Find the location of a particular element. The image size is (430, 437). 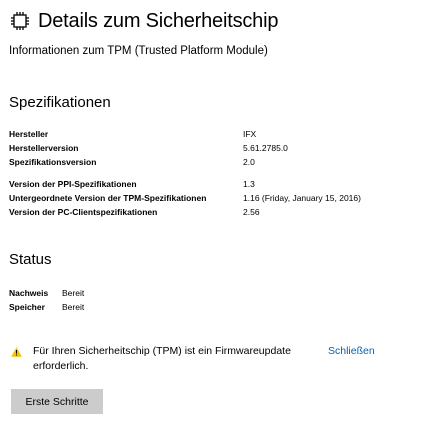

spec-label: Version der PC-Clientspezifikationen is located at coordinates (83, 211).